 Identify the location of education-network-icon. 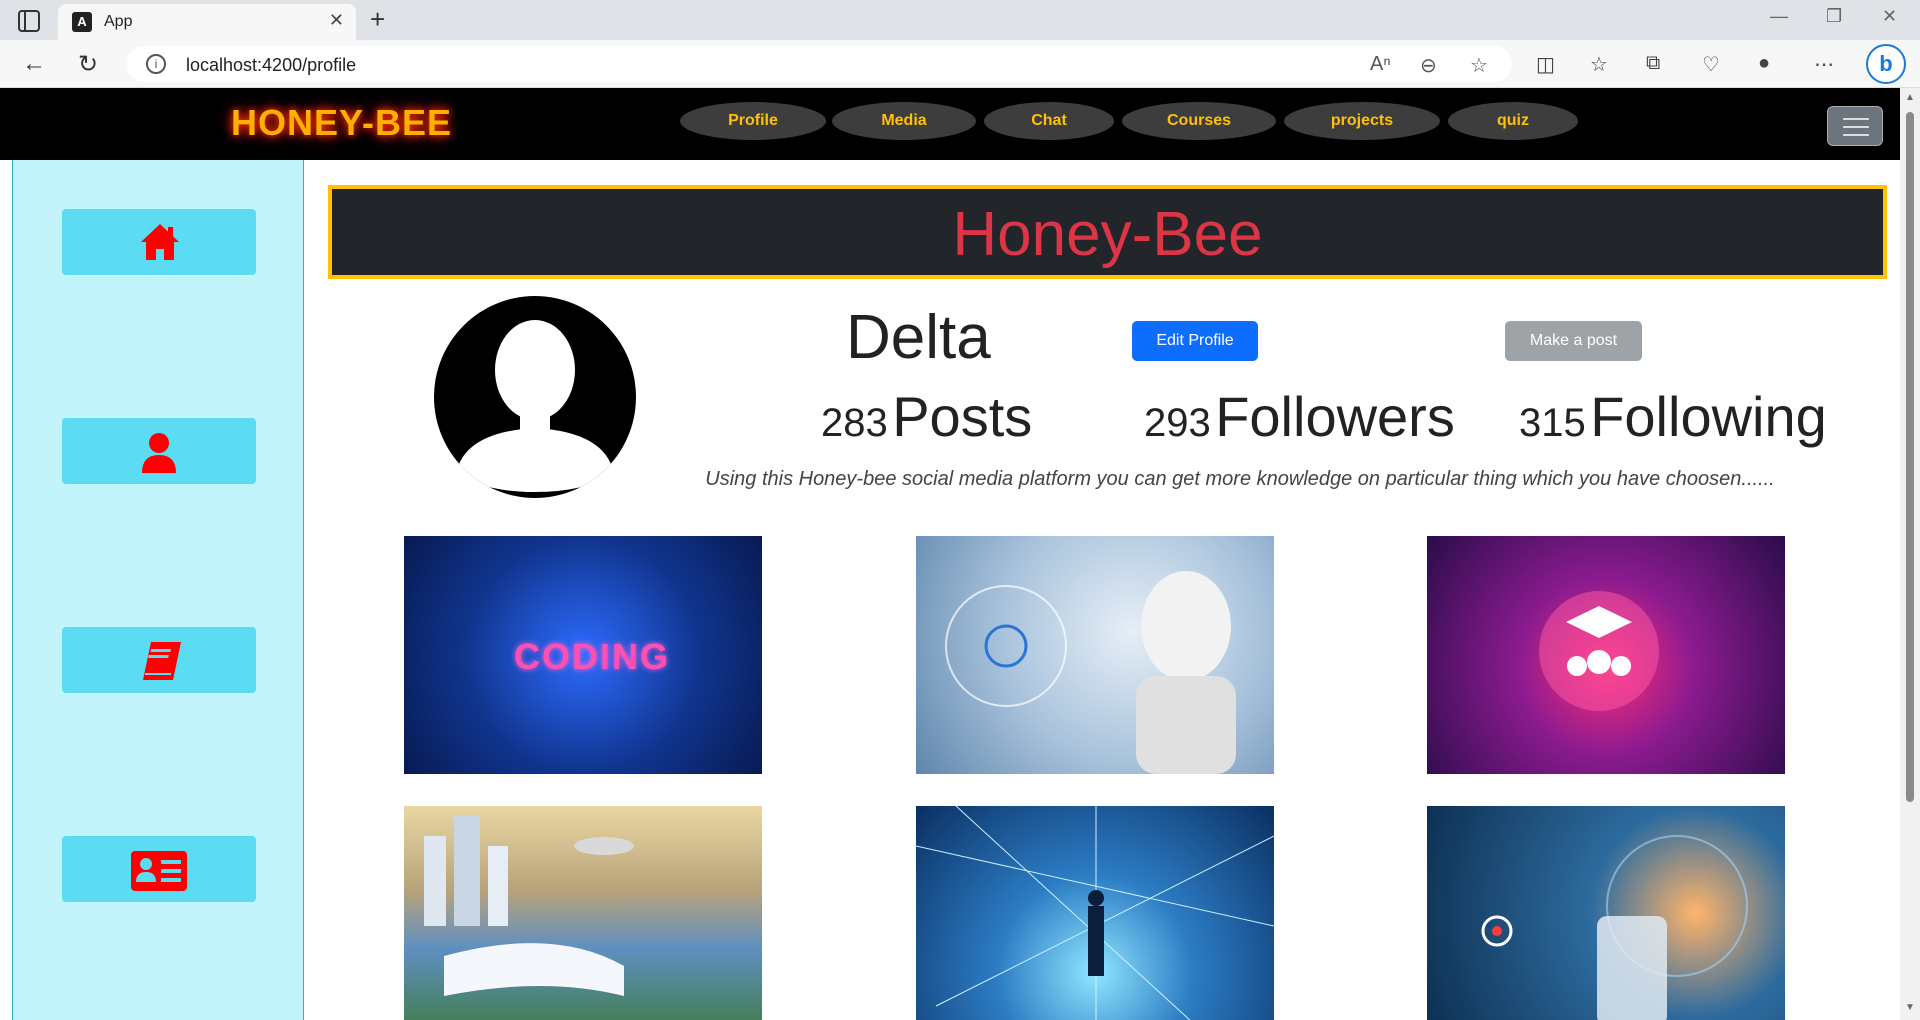
(1599, 651).